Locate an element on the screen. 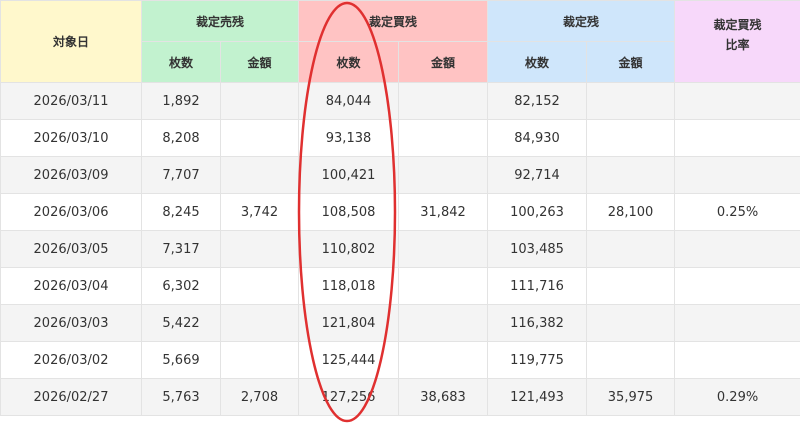 This screenshot has width=800, height=423. cell-sell-count: 7,317 is located at coordinates (181, 249).